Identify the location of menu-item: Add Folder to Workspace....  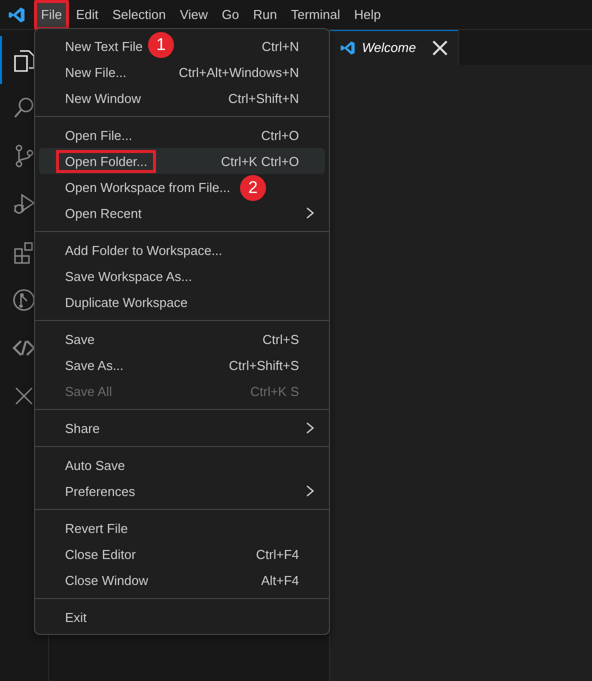
(144, 250).